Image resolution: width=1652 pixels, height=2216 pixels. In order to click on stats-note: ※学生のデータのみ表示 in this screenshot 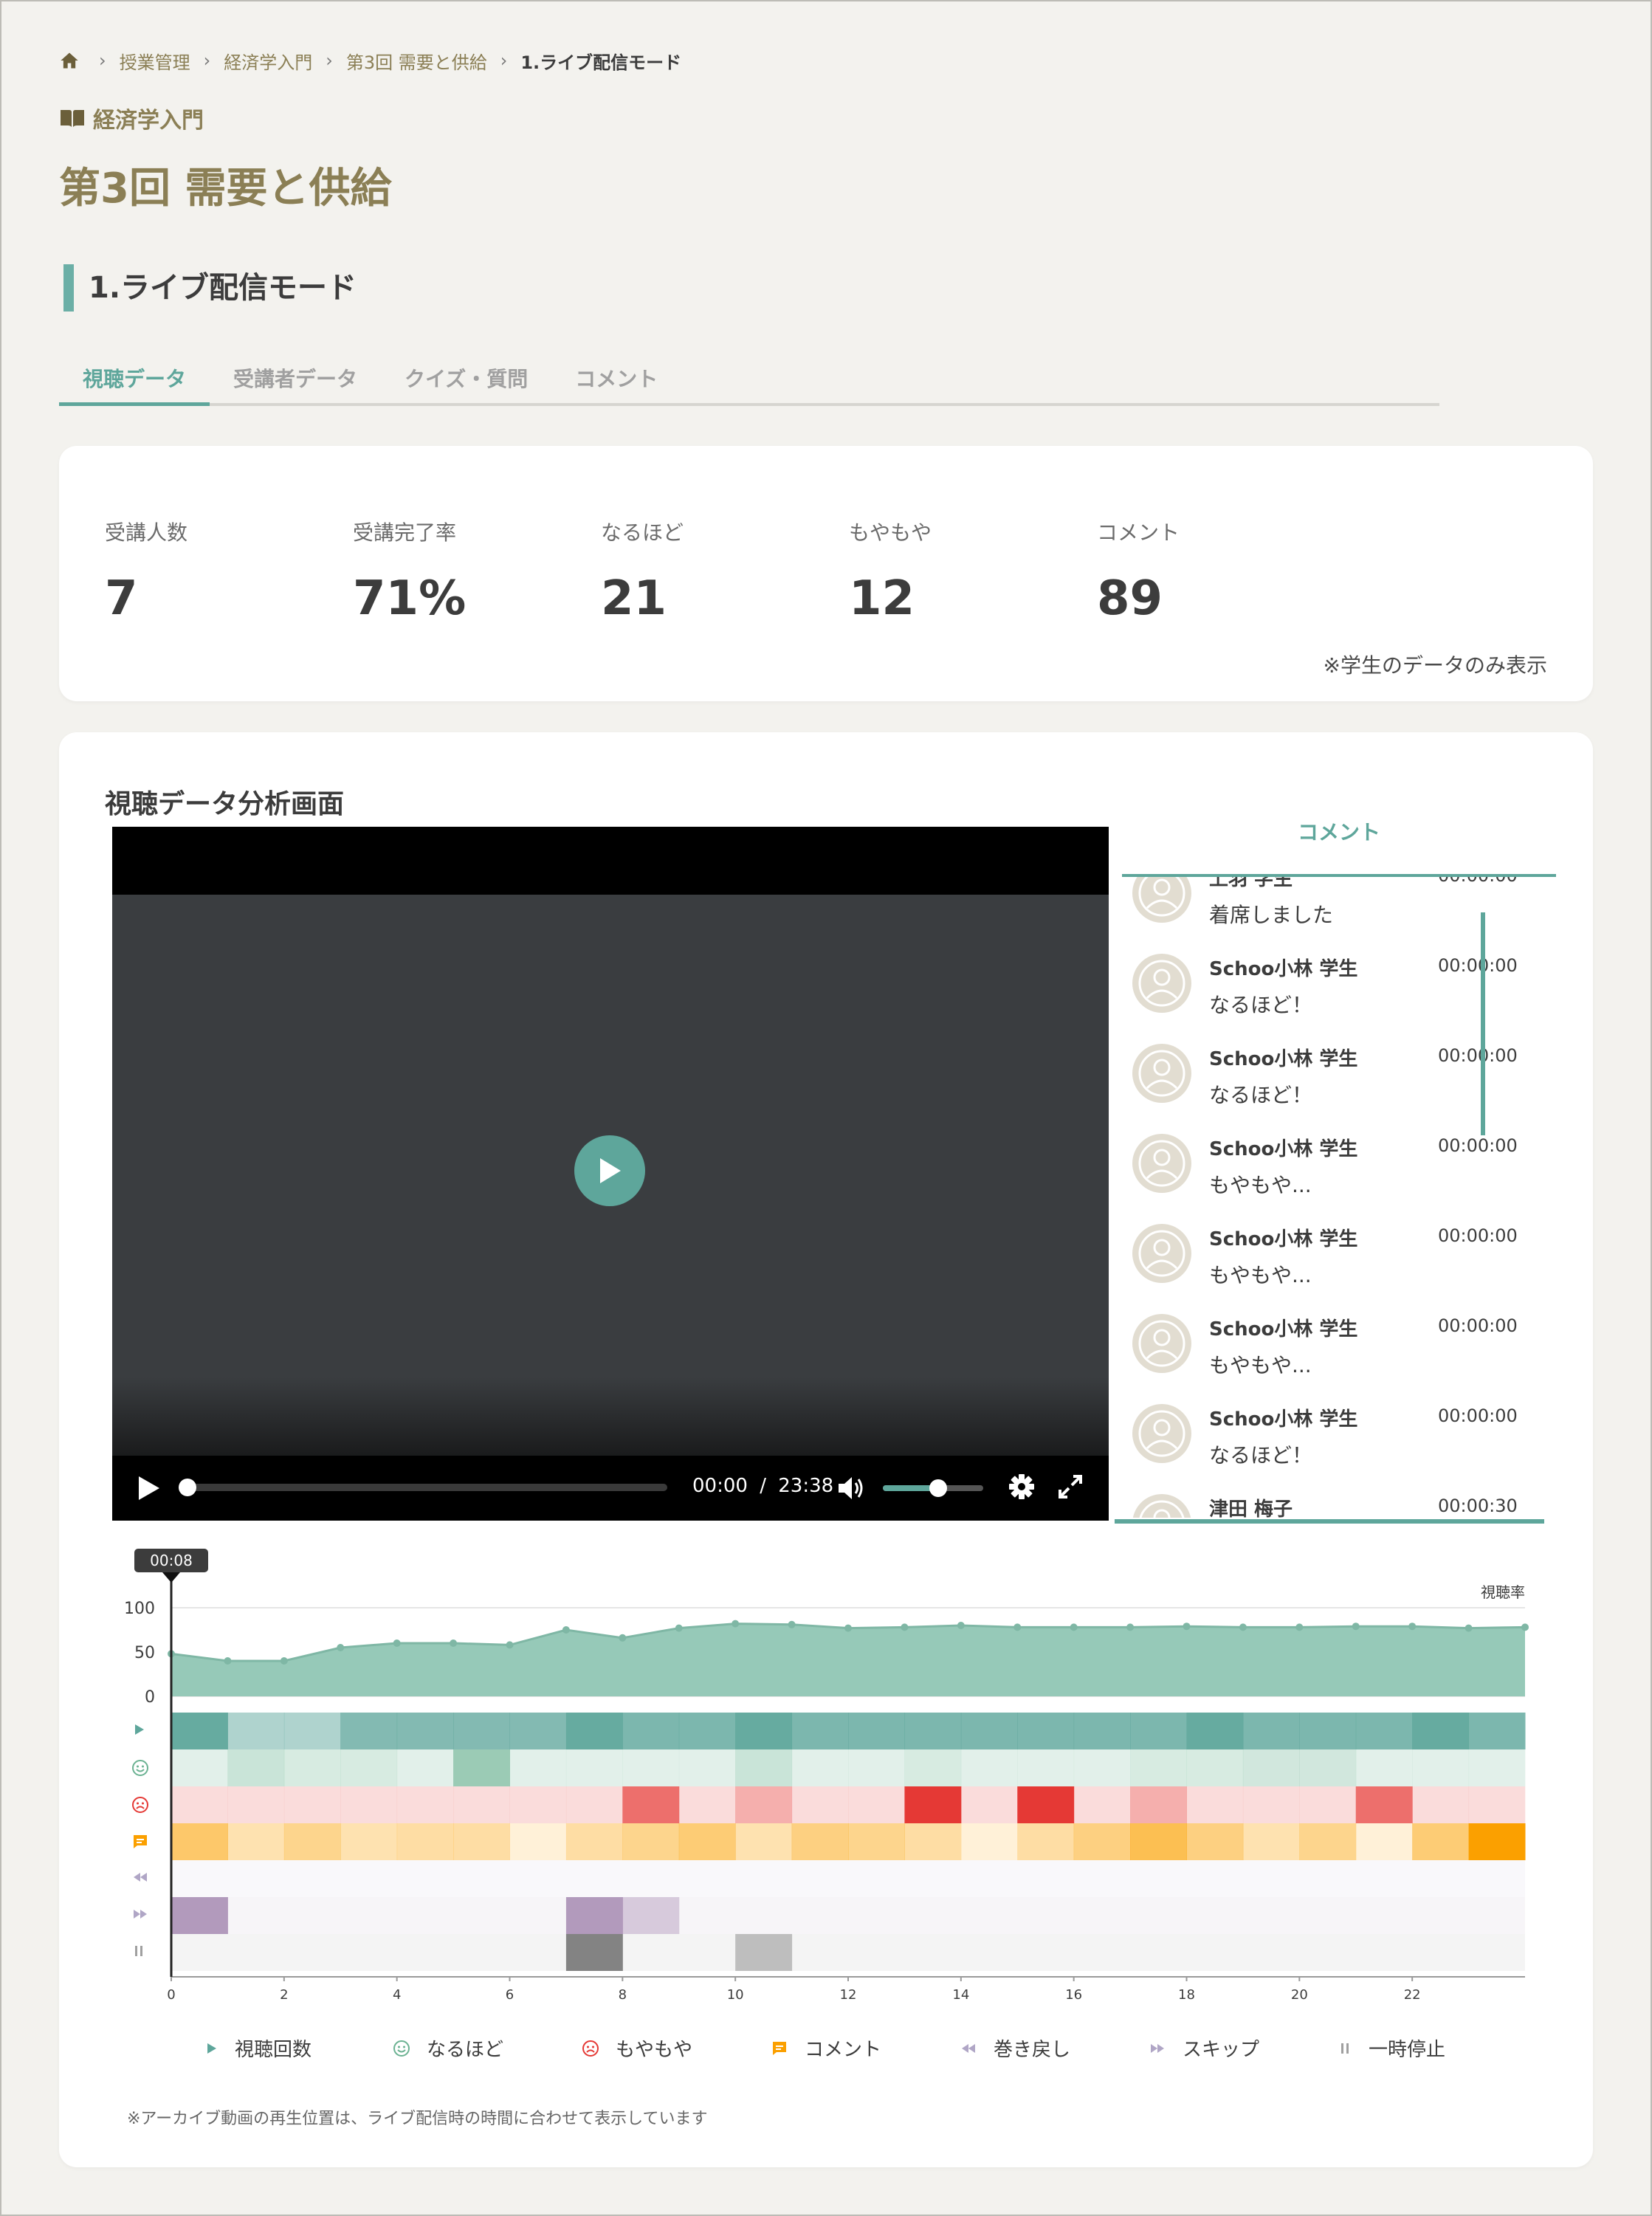, I will do `click(1435, 665)`.